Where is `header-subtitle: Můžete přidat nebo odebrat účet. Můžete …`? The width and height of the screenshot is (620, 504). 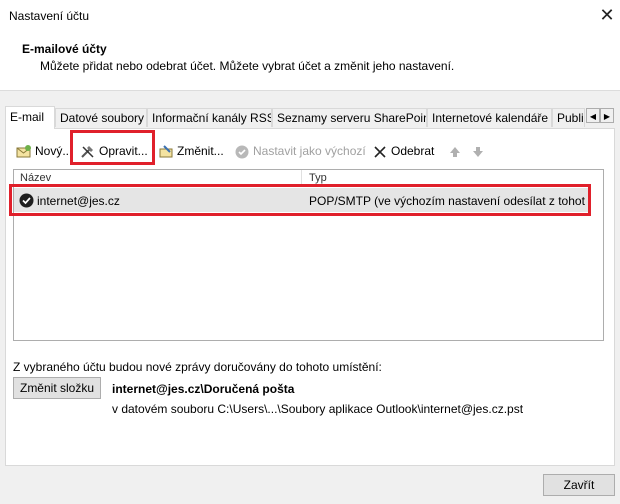 header-subtitle: Můžete přidat nebo odebrat účet. Můžete … is located at coordinates (247, 66).